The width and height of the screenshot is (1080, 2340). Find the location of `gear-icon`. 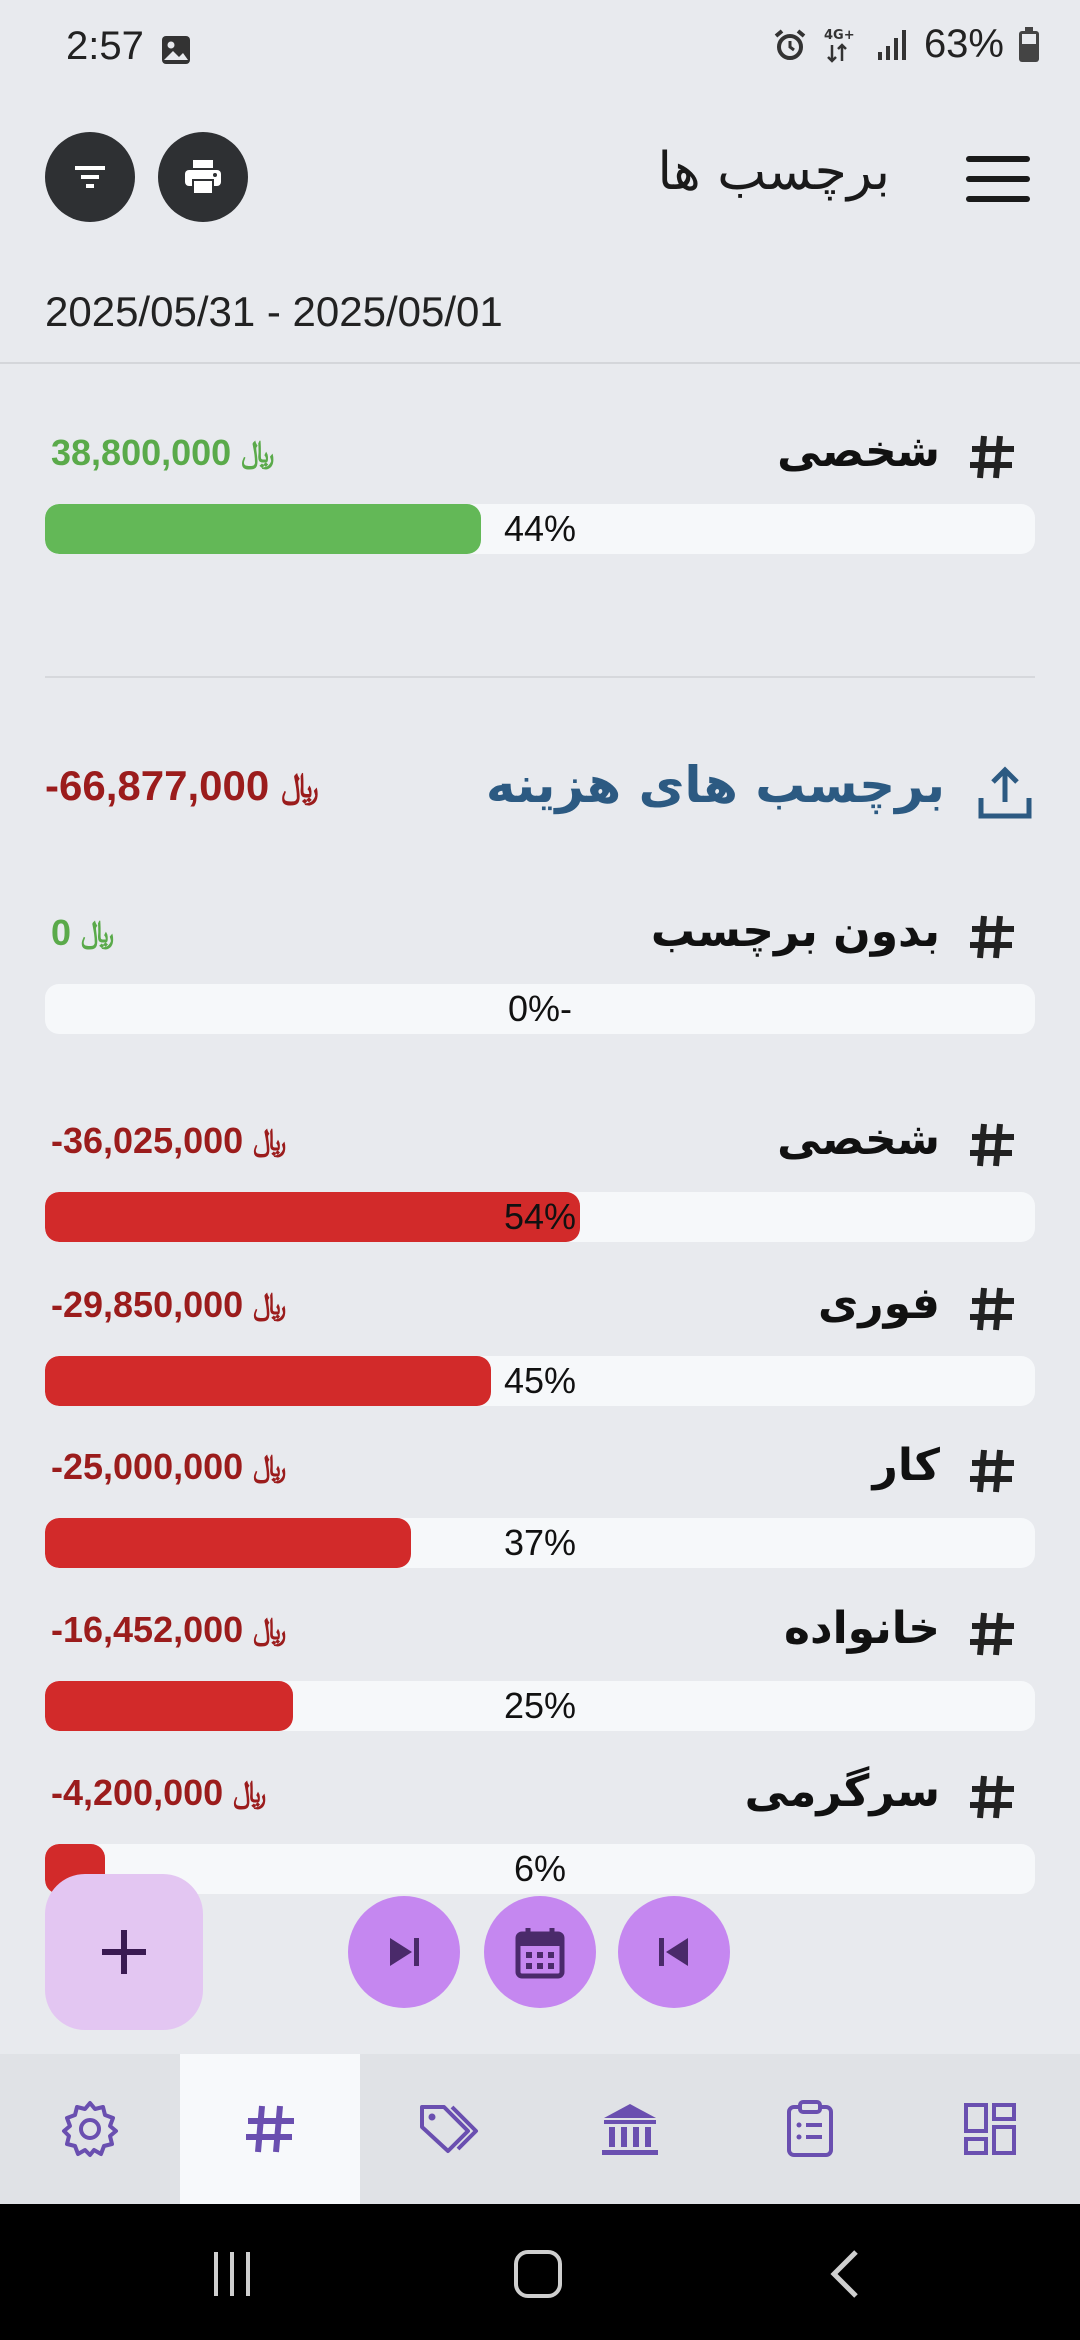

gear-icon is located at coordinates (90, 2129).